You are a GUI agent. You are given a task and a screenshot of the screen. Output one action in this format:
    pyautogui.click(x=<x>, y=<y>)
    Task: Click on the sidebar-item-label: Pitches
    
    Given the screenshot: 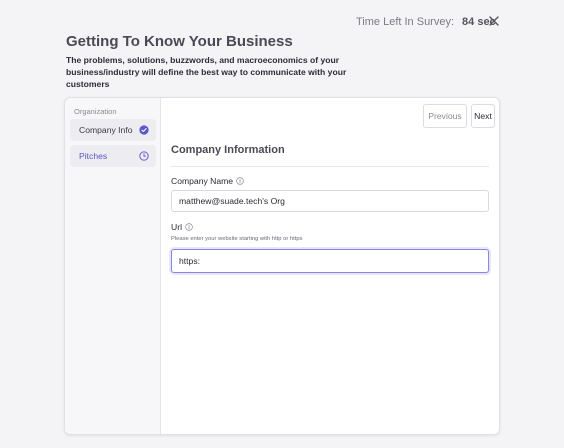 What is the action you would take?
    pyautogui.click(x=93, y=156)
    